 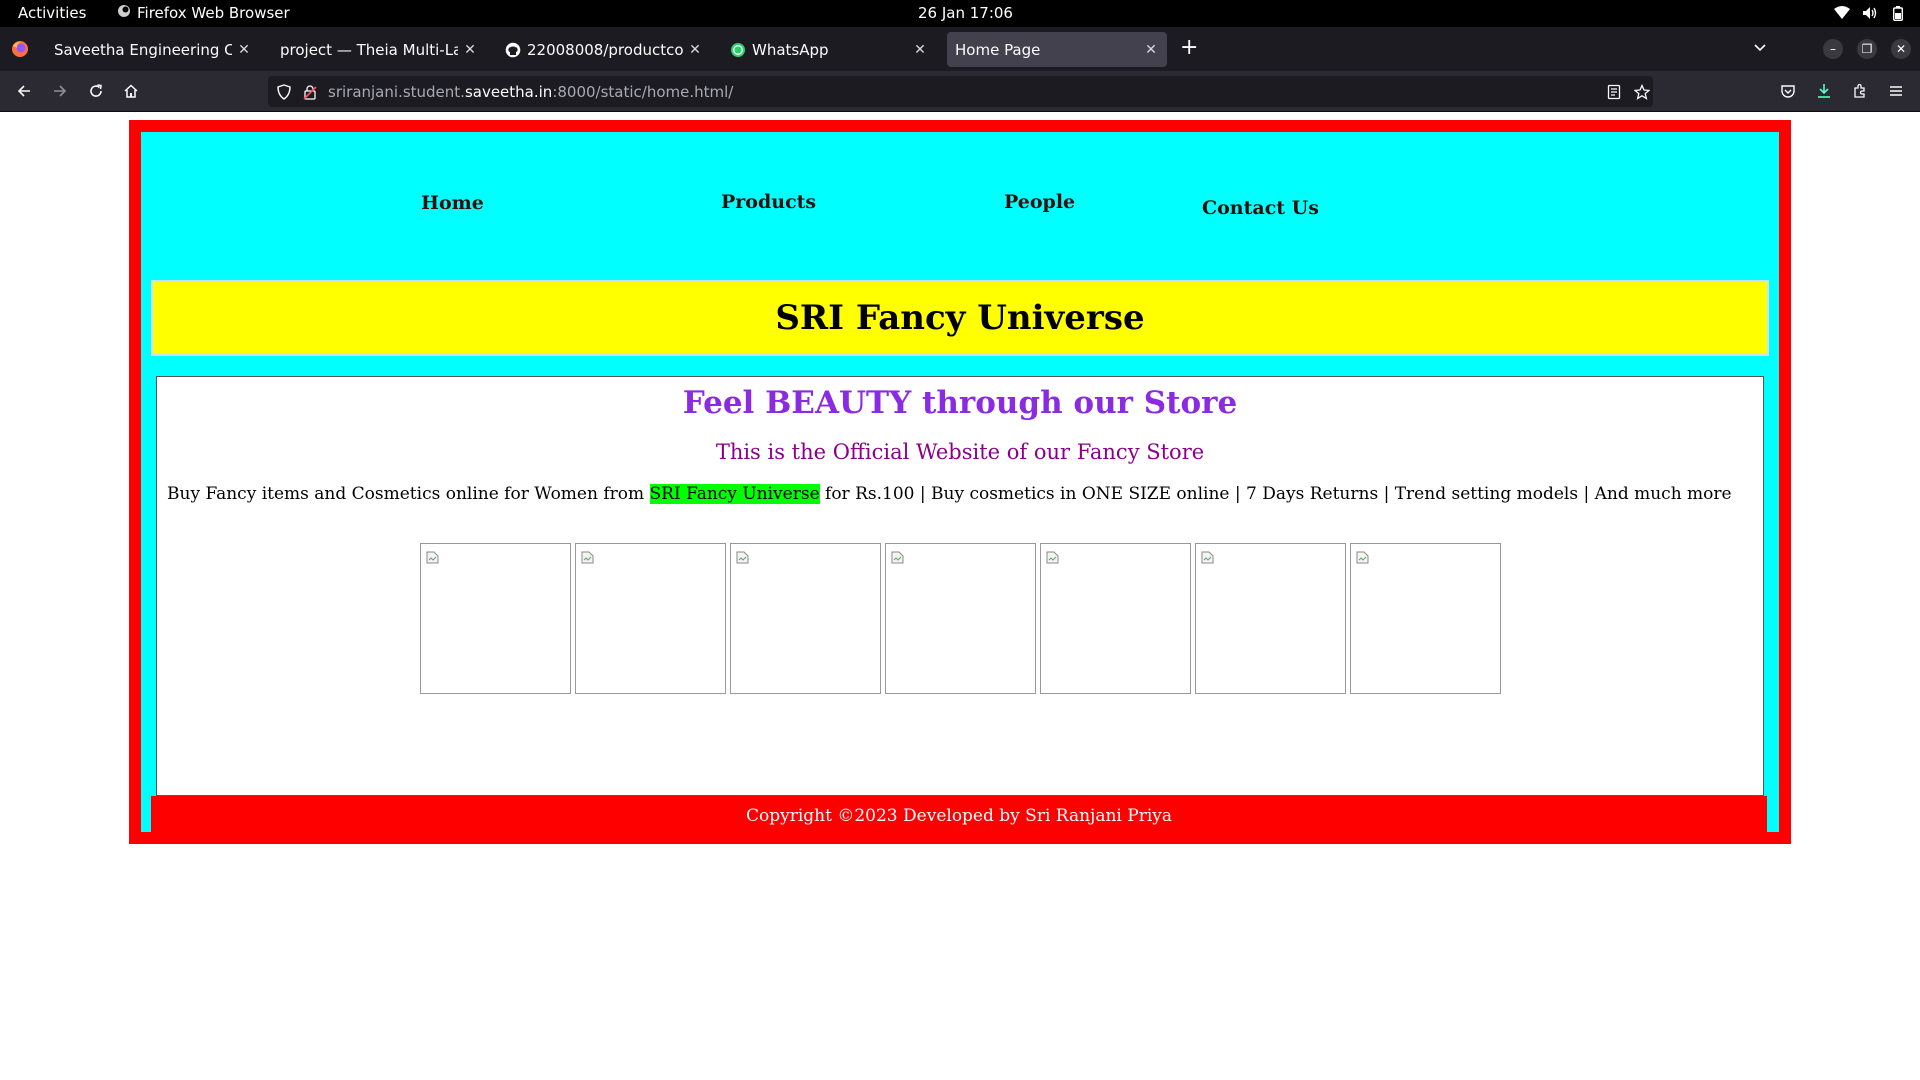 I want to click on url-path: :8000/static/home.html/, so click(x=643, y=92).